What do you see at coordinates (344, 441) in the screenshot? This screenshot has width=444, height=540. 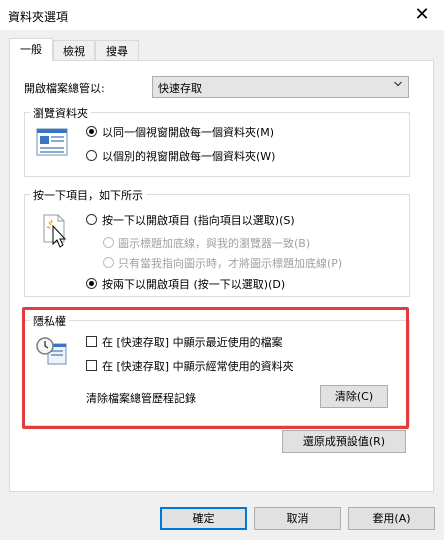 I see `restore-defaults-button: 還原成預設值(R)` at bounding box center [344, 441].